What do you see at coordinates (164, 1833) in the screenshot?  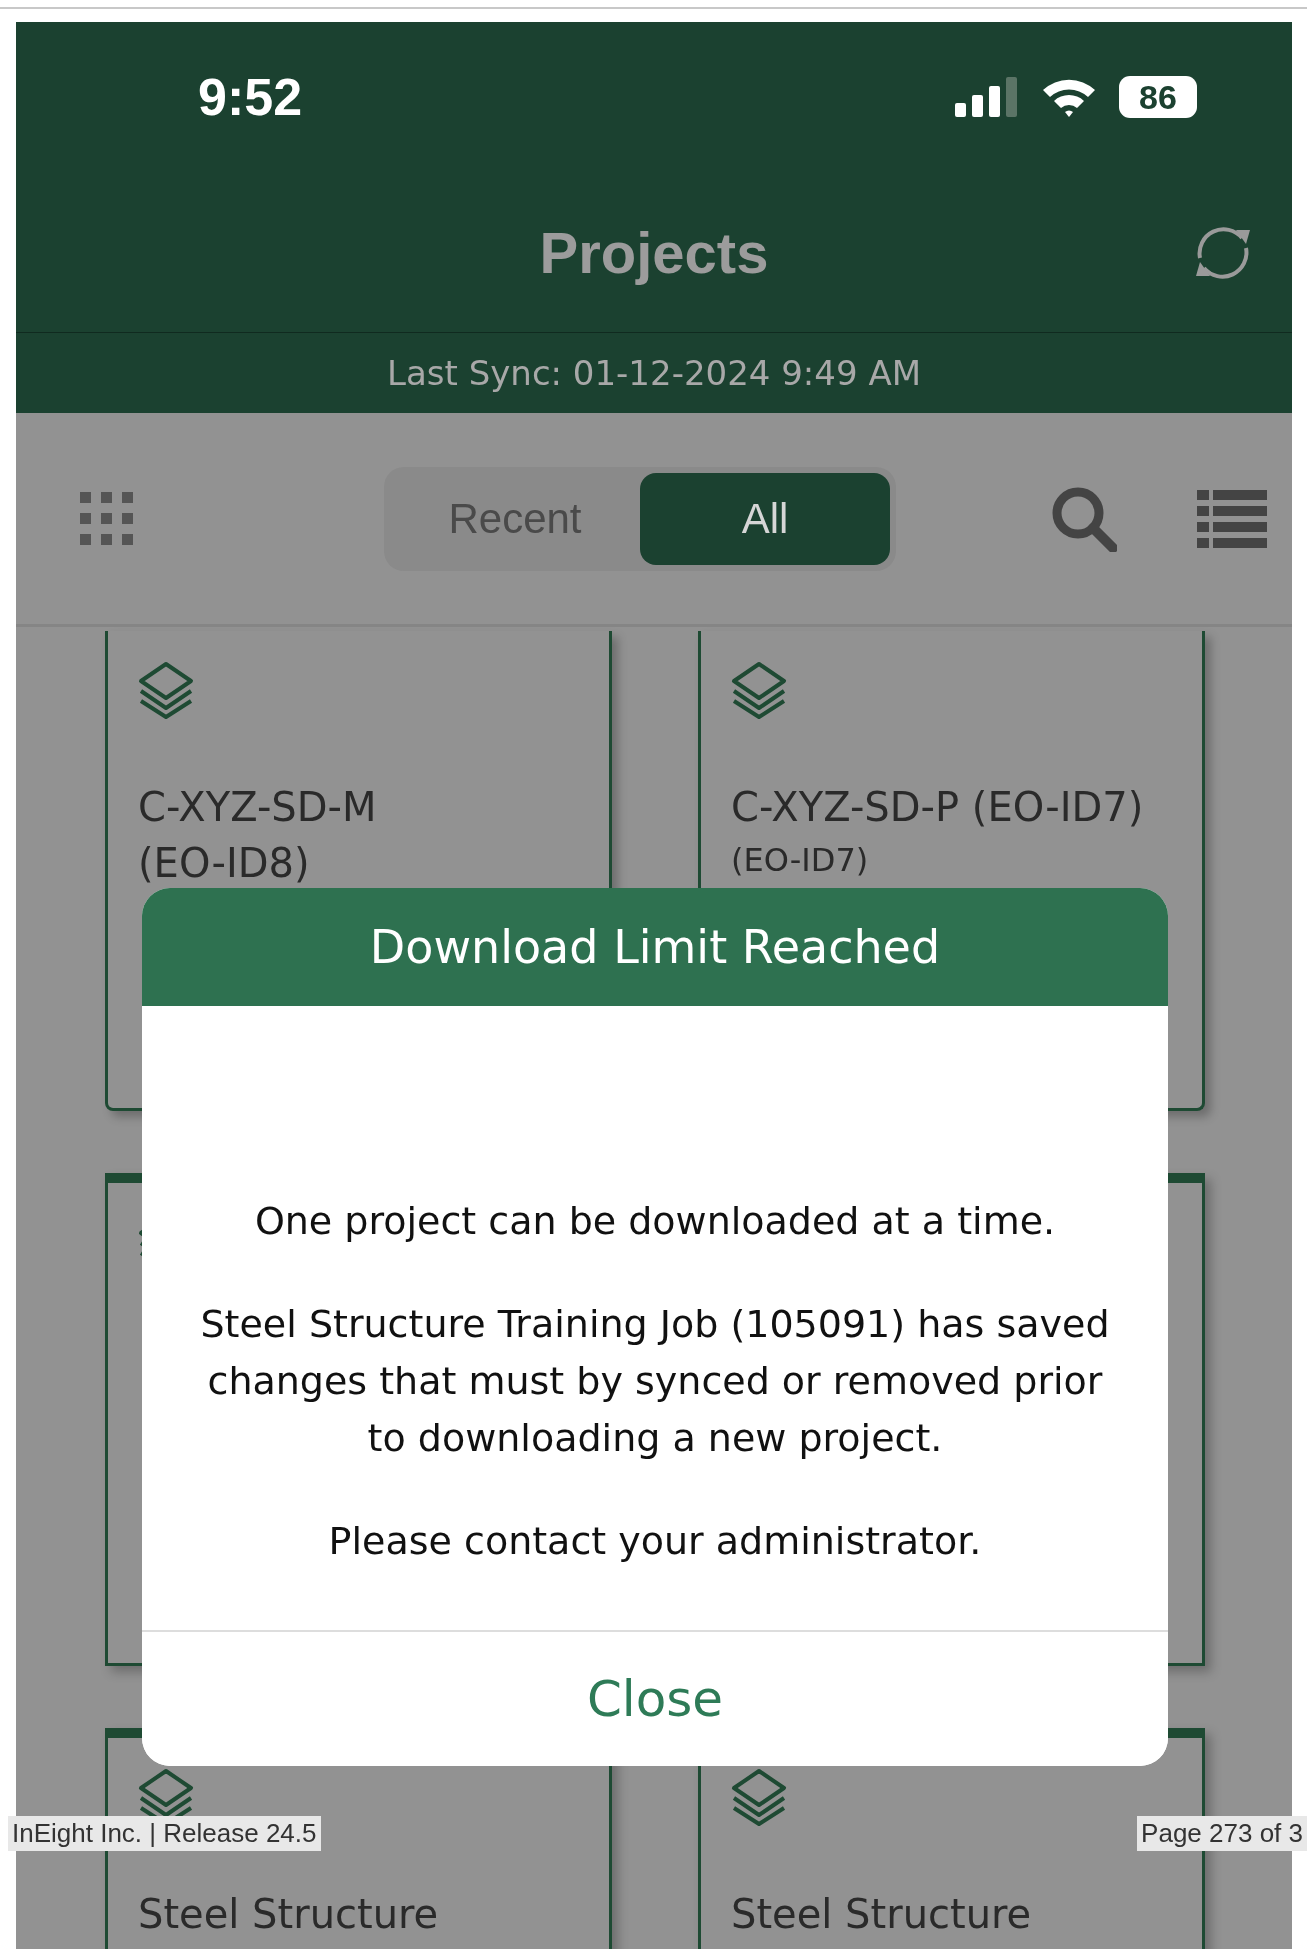 I see `footer-text: InEight Inc. | Release 24.5` at bounding box center [164, 1833].